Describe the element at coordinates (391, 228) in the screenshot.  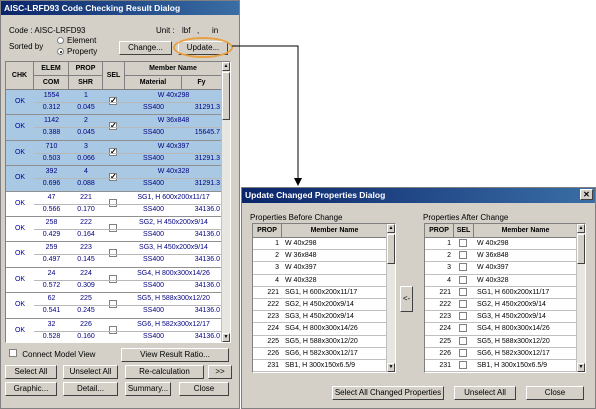
I see `before-scroll-up-arrow: ▲` at that location.